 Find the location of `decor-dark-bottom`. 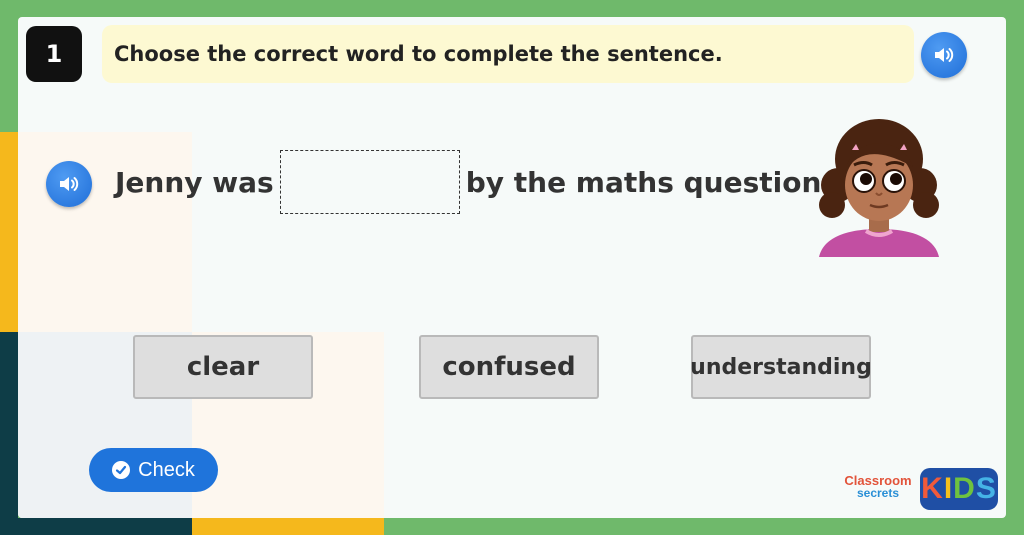

decor-dark-bottom is located at coordinates (96, 526).